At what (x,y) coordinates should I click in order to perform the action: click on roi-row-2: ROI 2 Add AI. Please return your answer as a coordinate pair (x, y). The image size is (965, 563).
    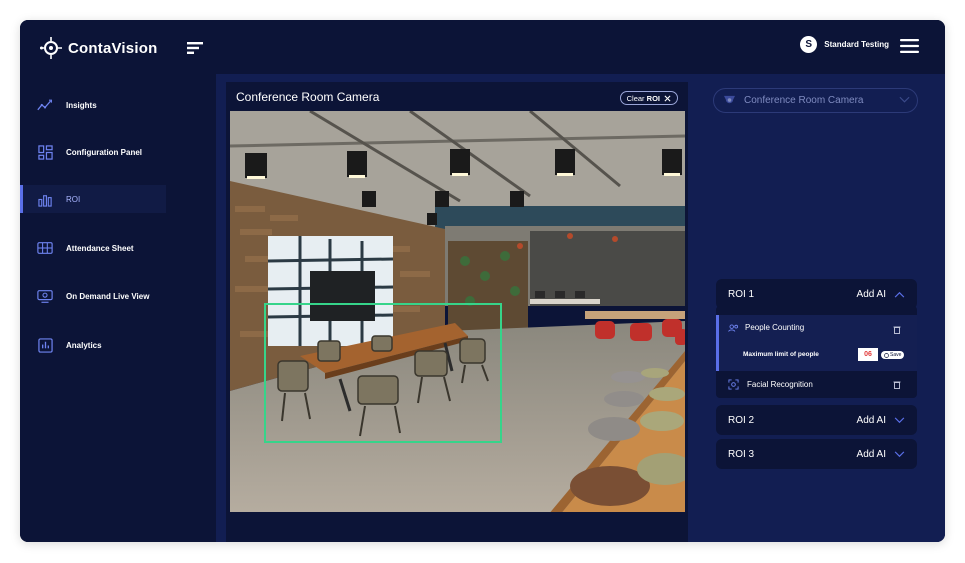
    Looking at the image, I should click on (816, 420).